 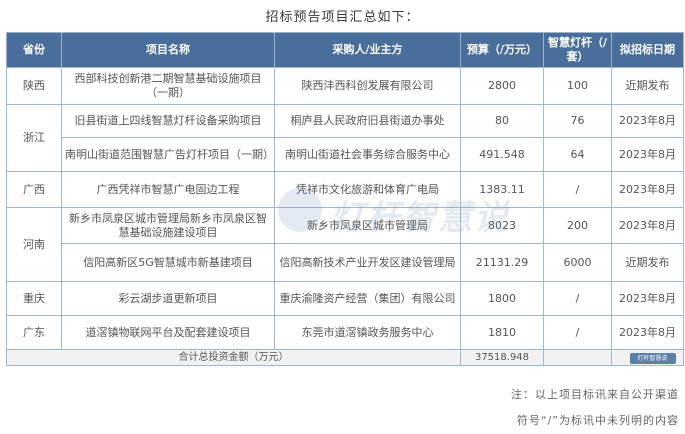 What do you see at coordinates (233, 357) in the screenshot?
I see `total-label: 合计总投资金额（万元）` at bounding box center [233, 357].